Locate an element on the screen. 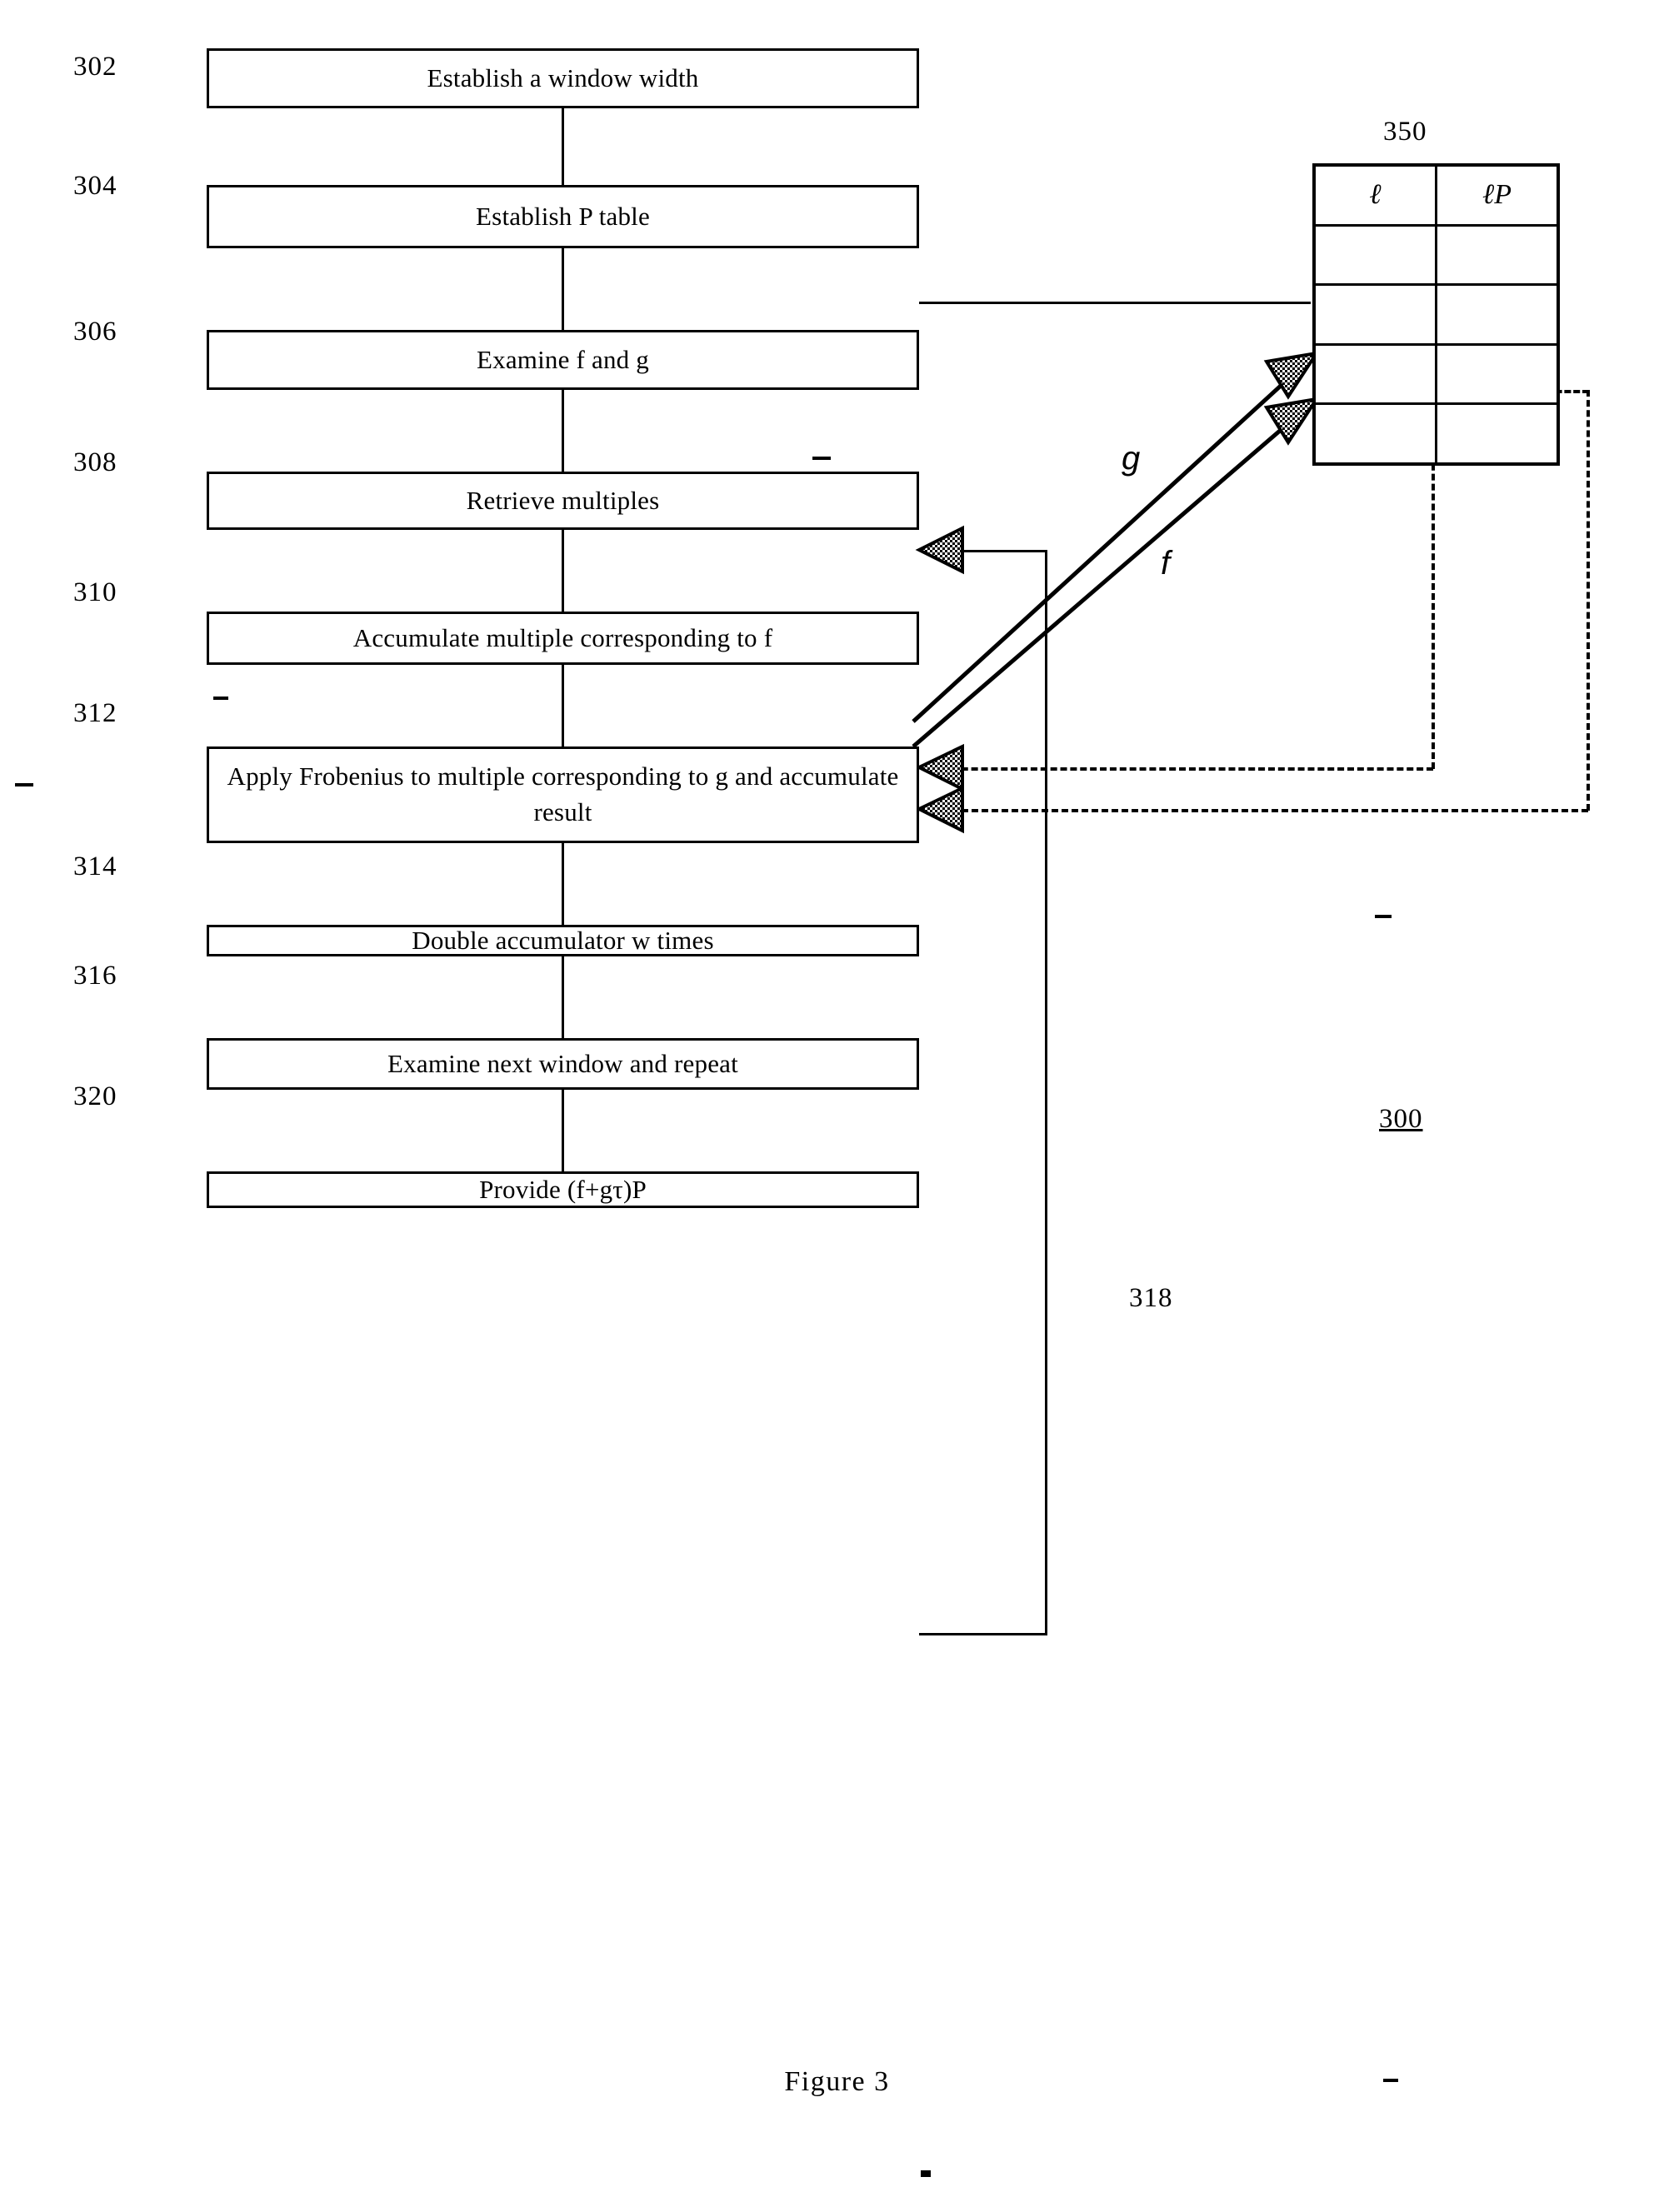 Image resolution: width=1674 pixels, height=2212 pixels. arrow-f-shaft is located at coordinates (1112, 576).